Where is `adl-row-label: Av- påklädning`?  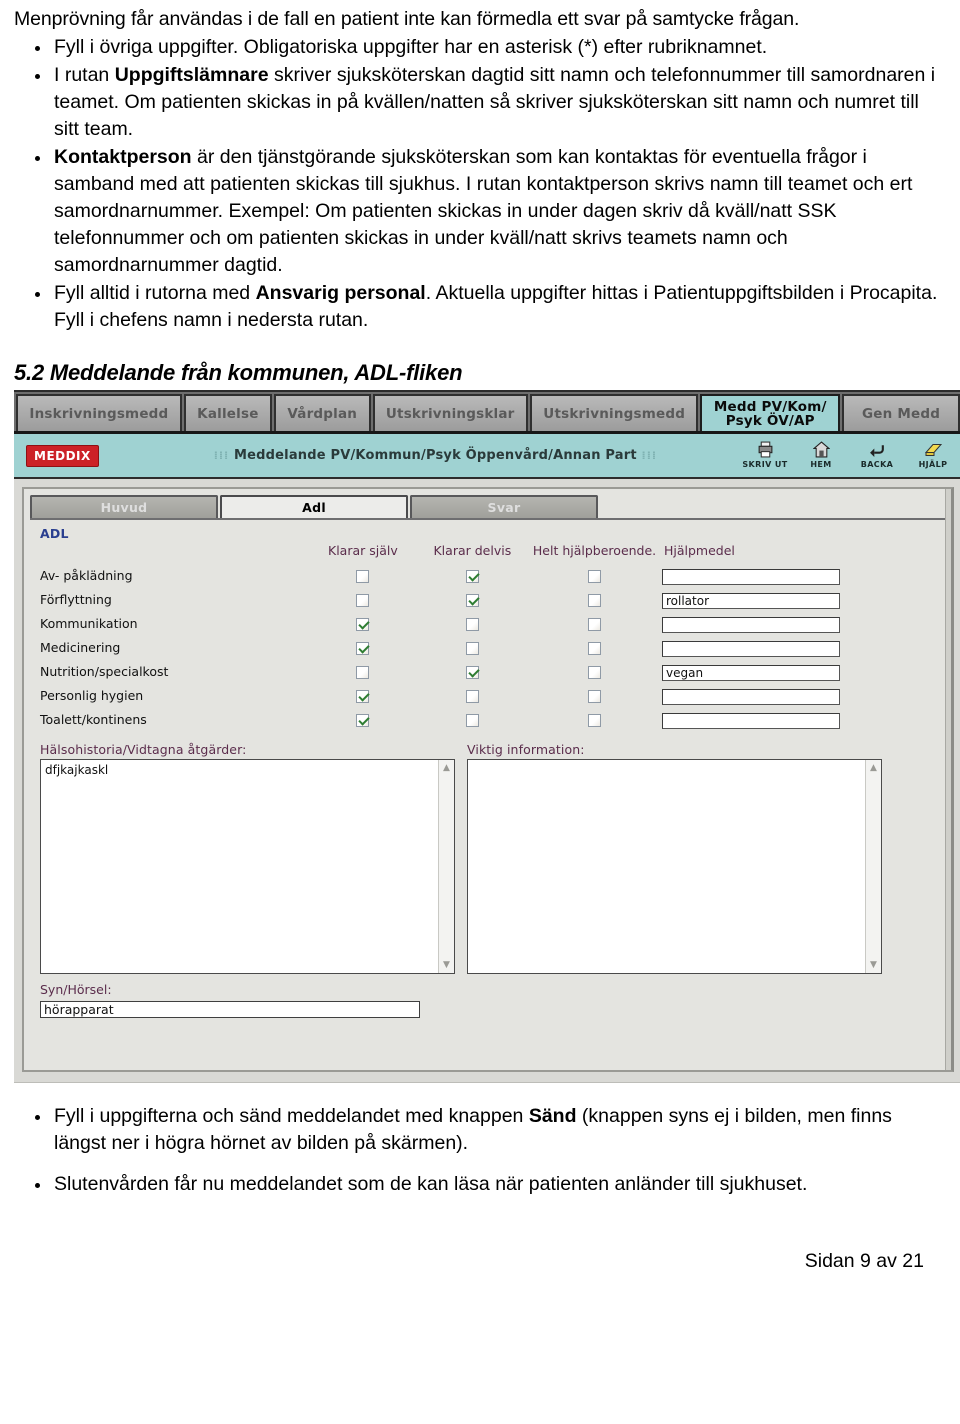 adl-row-label: Av- påklädning is located at coordinates (86, 575).